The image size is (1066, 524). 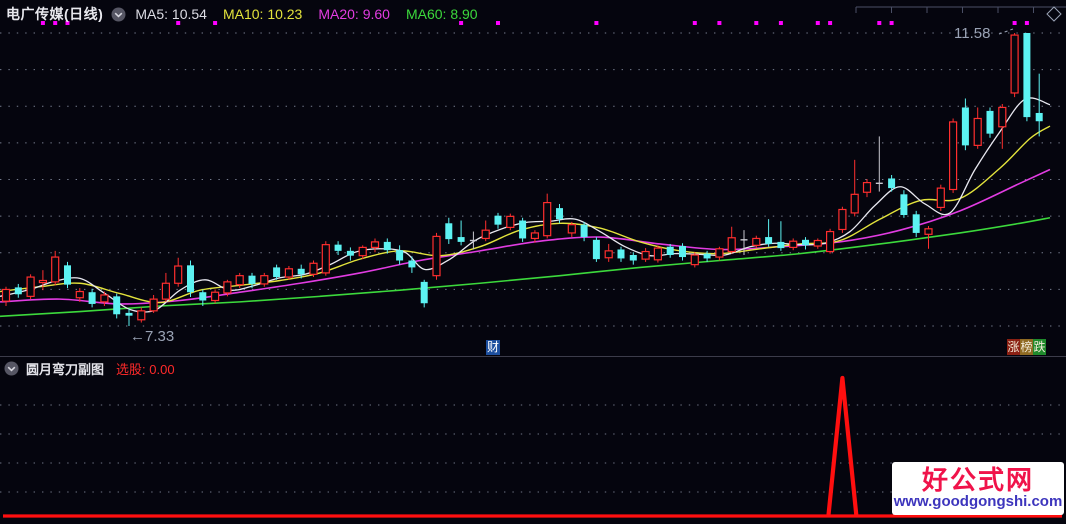 I want to click on ma10-label: MA10:, so click(x=243, y=14).